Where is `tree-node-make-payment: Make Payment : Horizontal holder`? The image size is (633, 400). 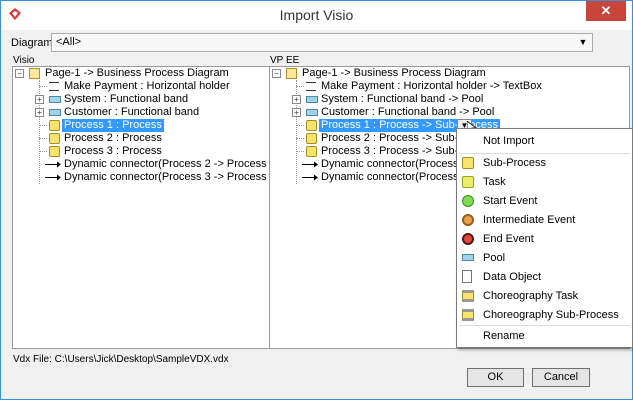
tree-node-make-payment: Make Payment : Horizontal holder is located at coordinates (138, 86).